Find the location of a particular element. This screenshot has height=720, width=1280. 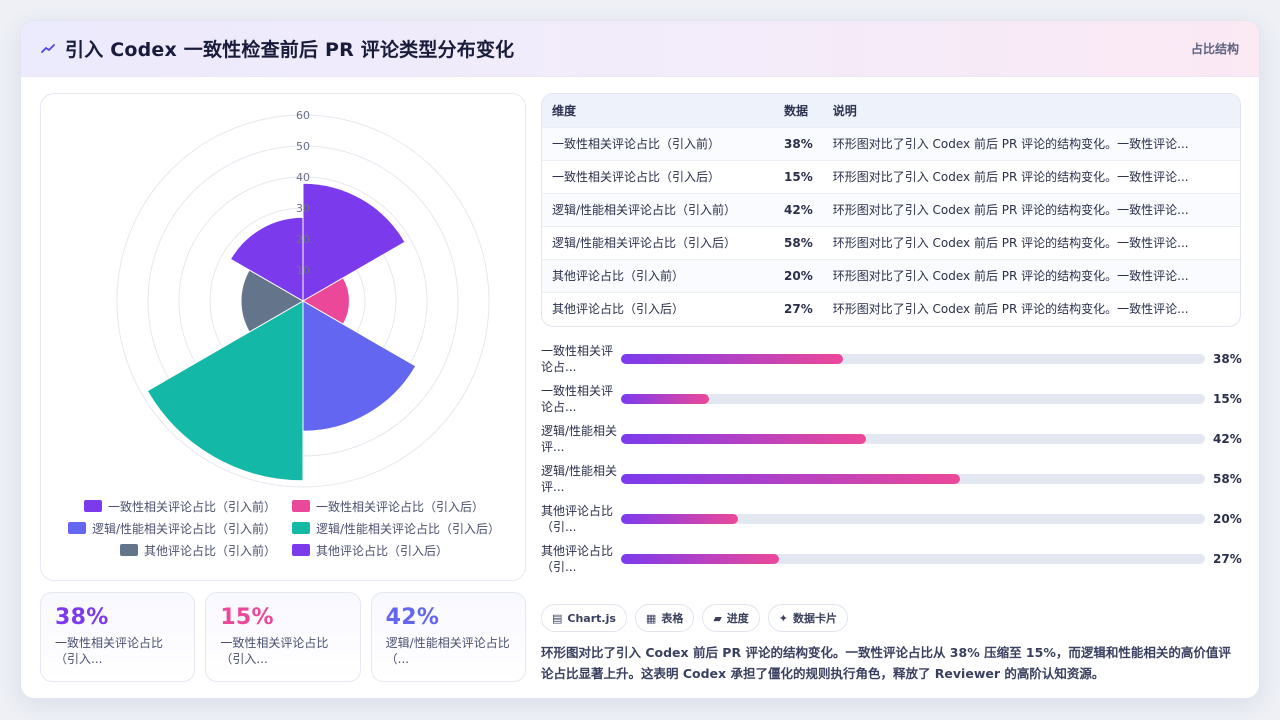

cell-dimension: 一致性相关评论占比（引入前） is located at coordinates (658, 143).